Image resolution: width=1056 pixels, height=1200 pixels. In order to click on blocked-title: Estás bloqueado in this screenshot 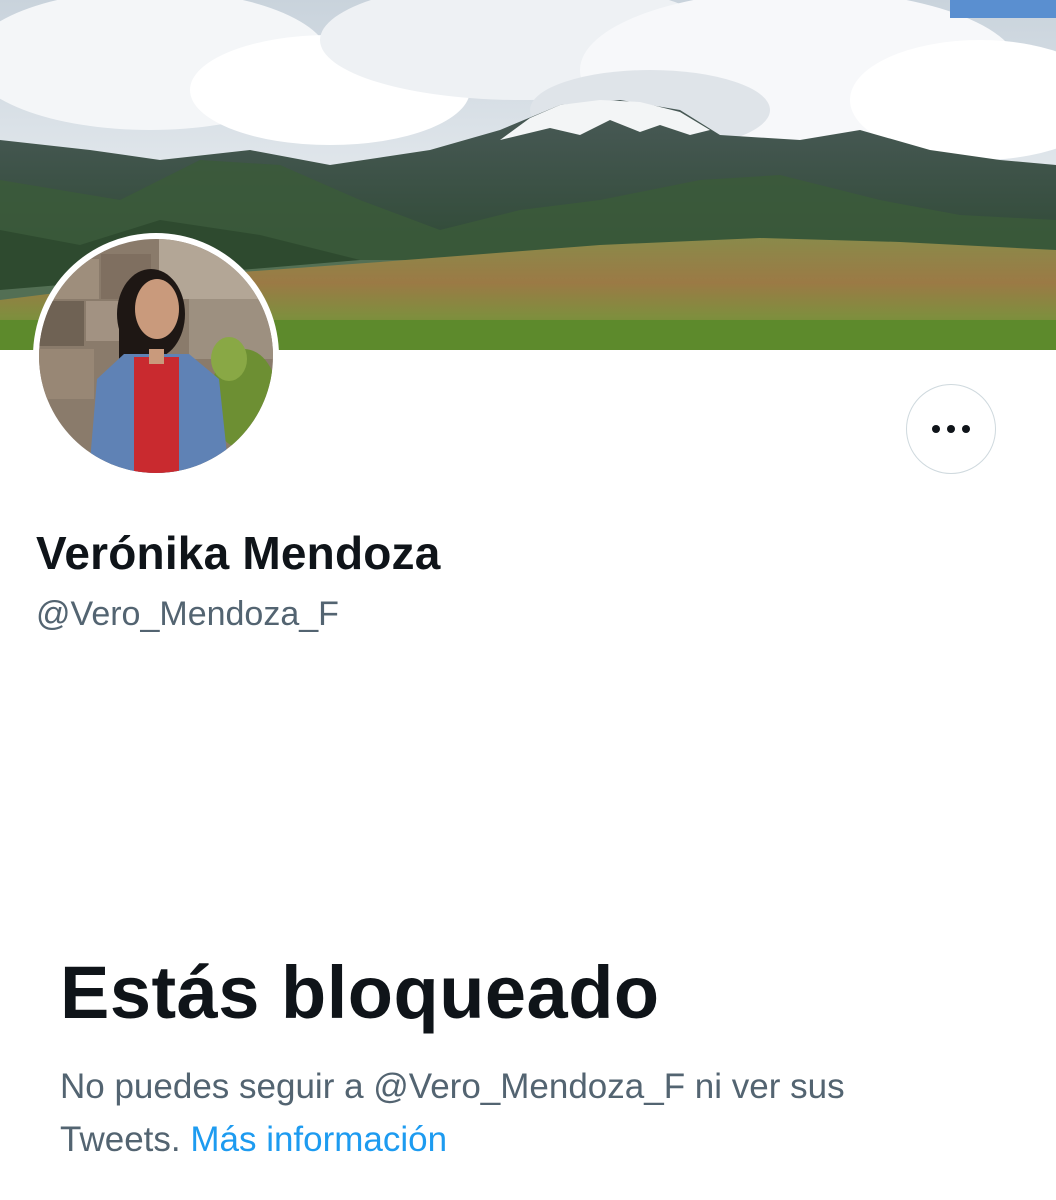, I will do `click(360, 992)`.